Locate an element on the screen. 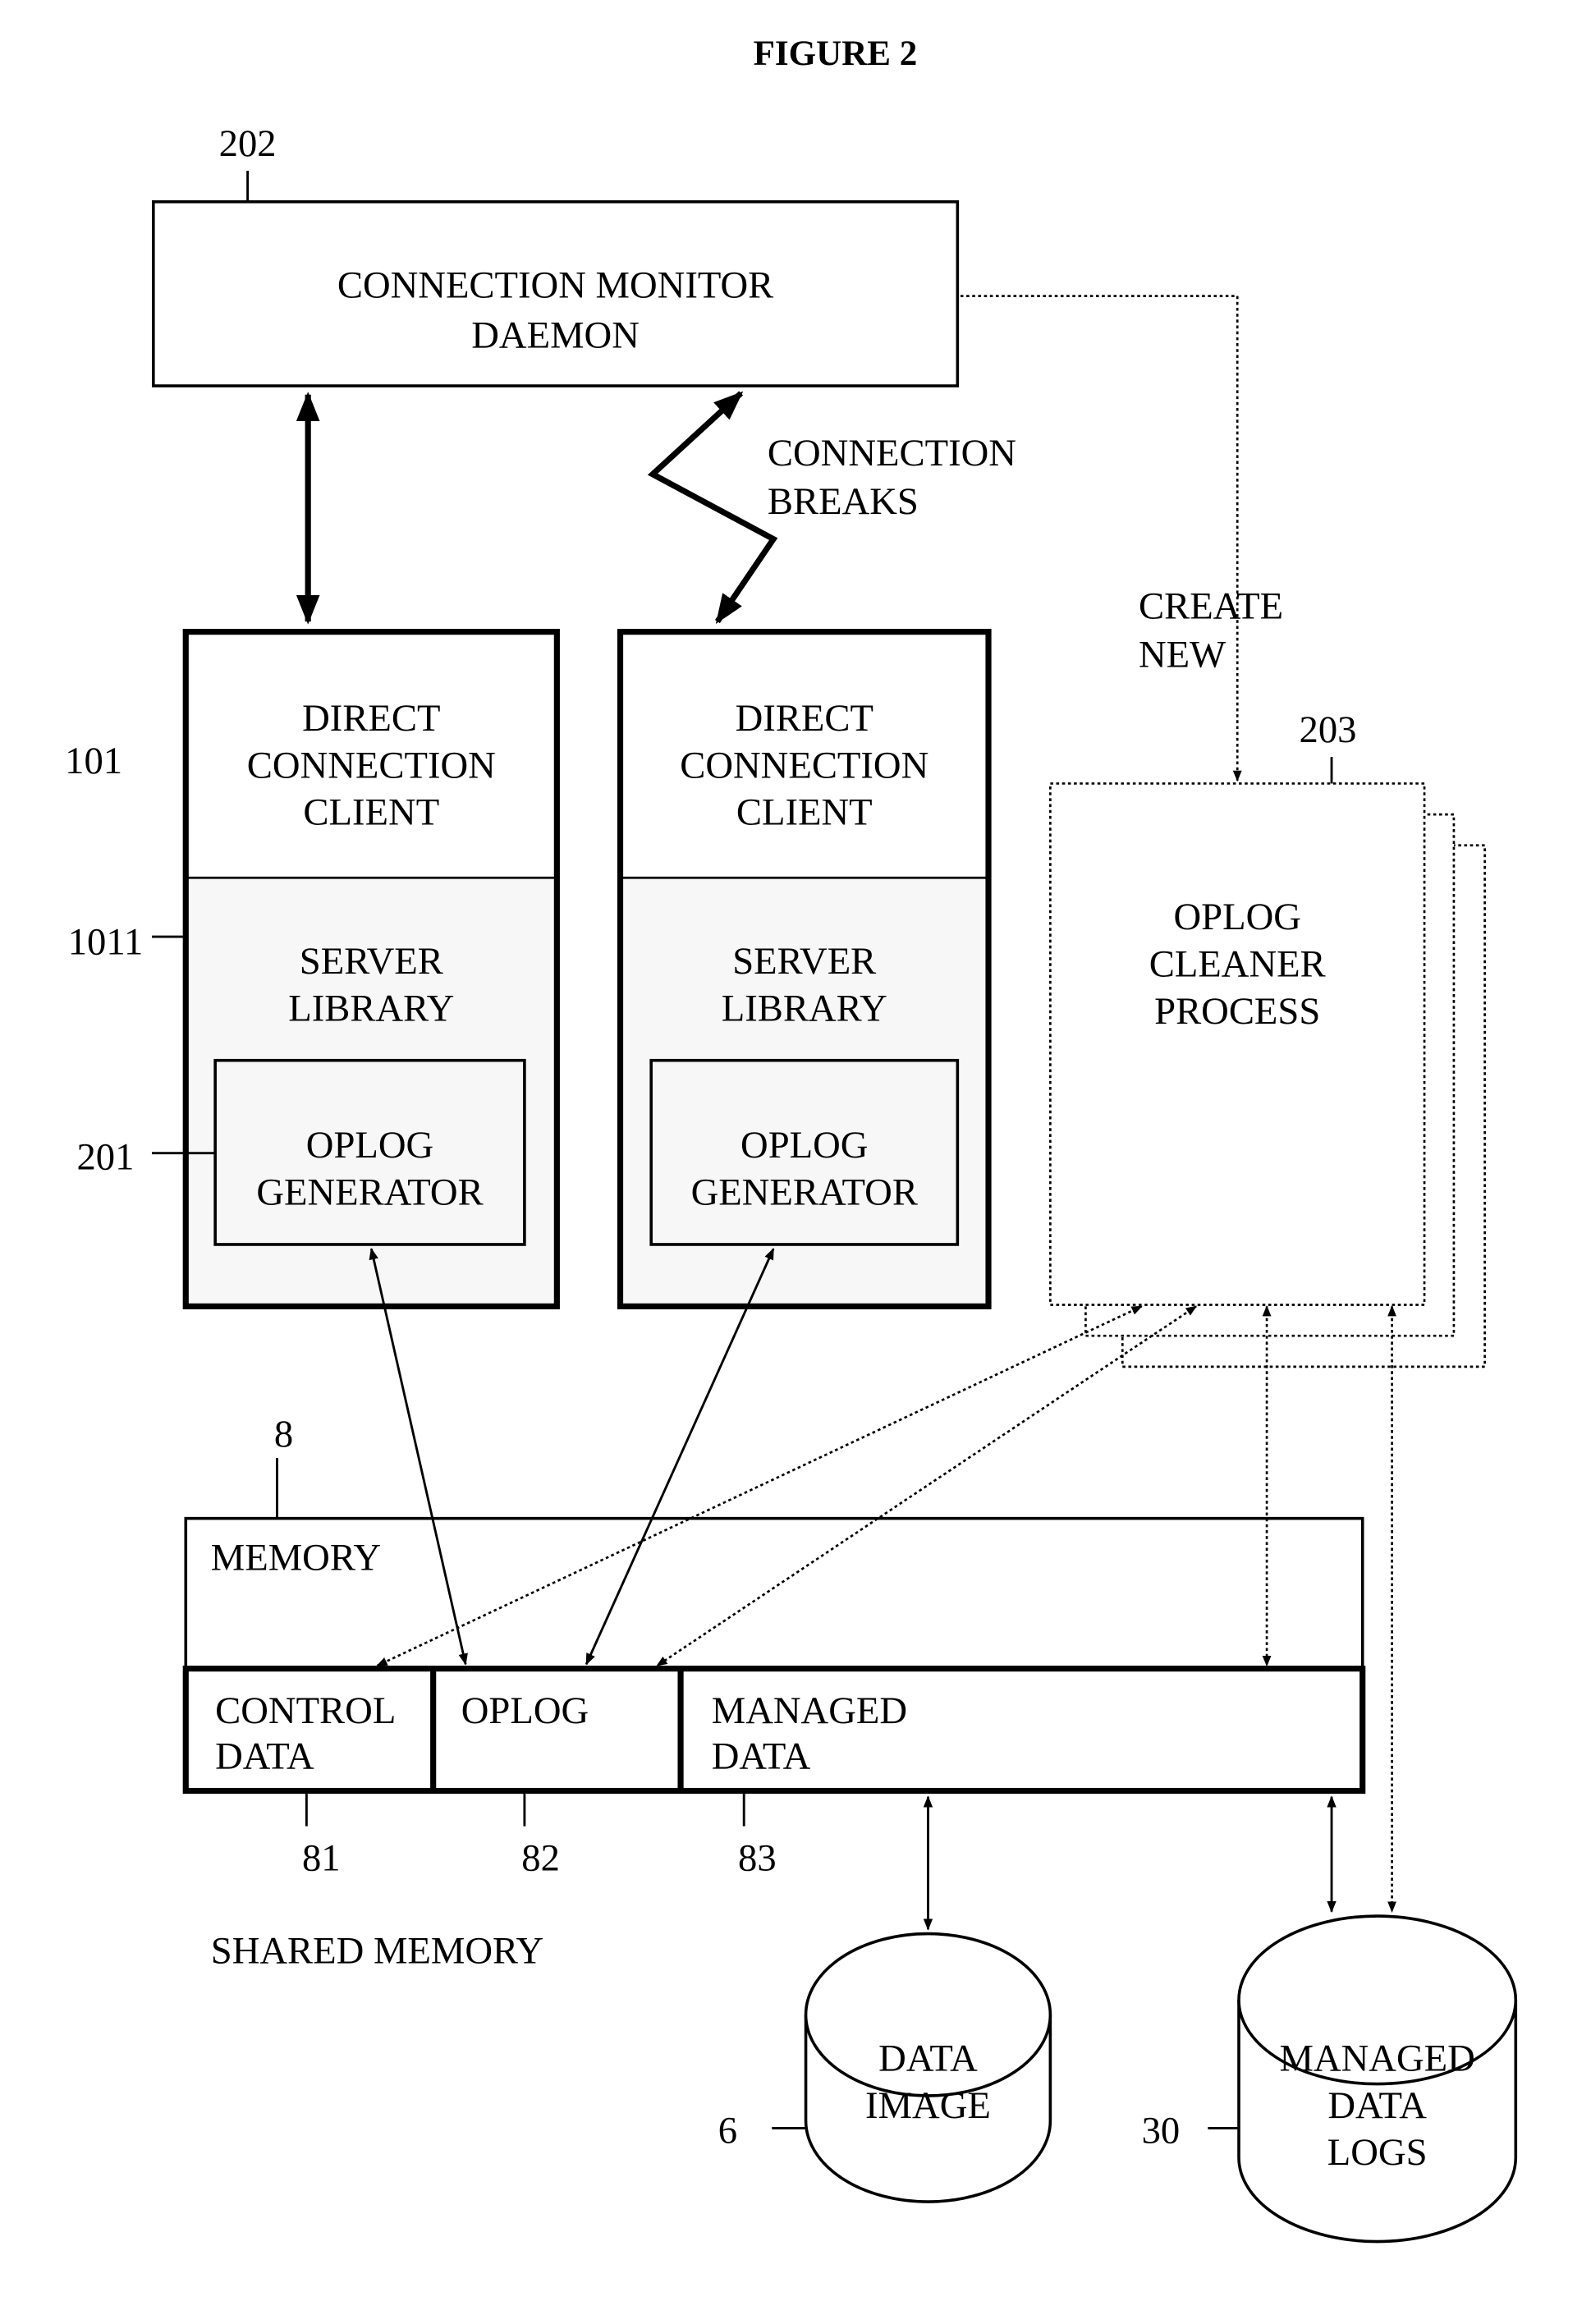 The image size is (1591, 2324). control-data-label-line2: DATA is located at coordinates (265, 1756).